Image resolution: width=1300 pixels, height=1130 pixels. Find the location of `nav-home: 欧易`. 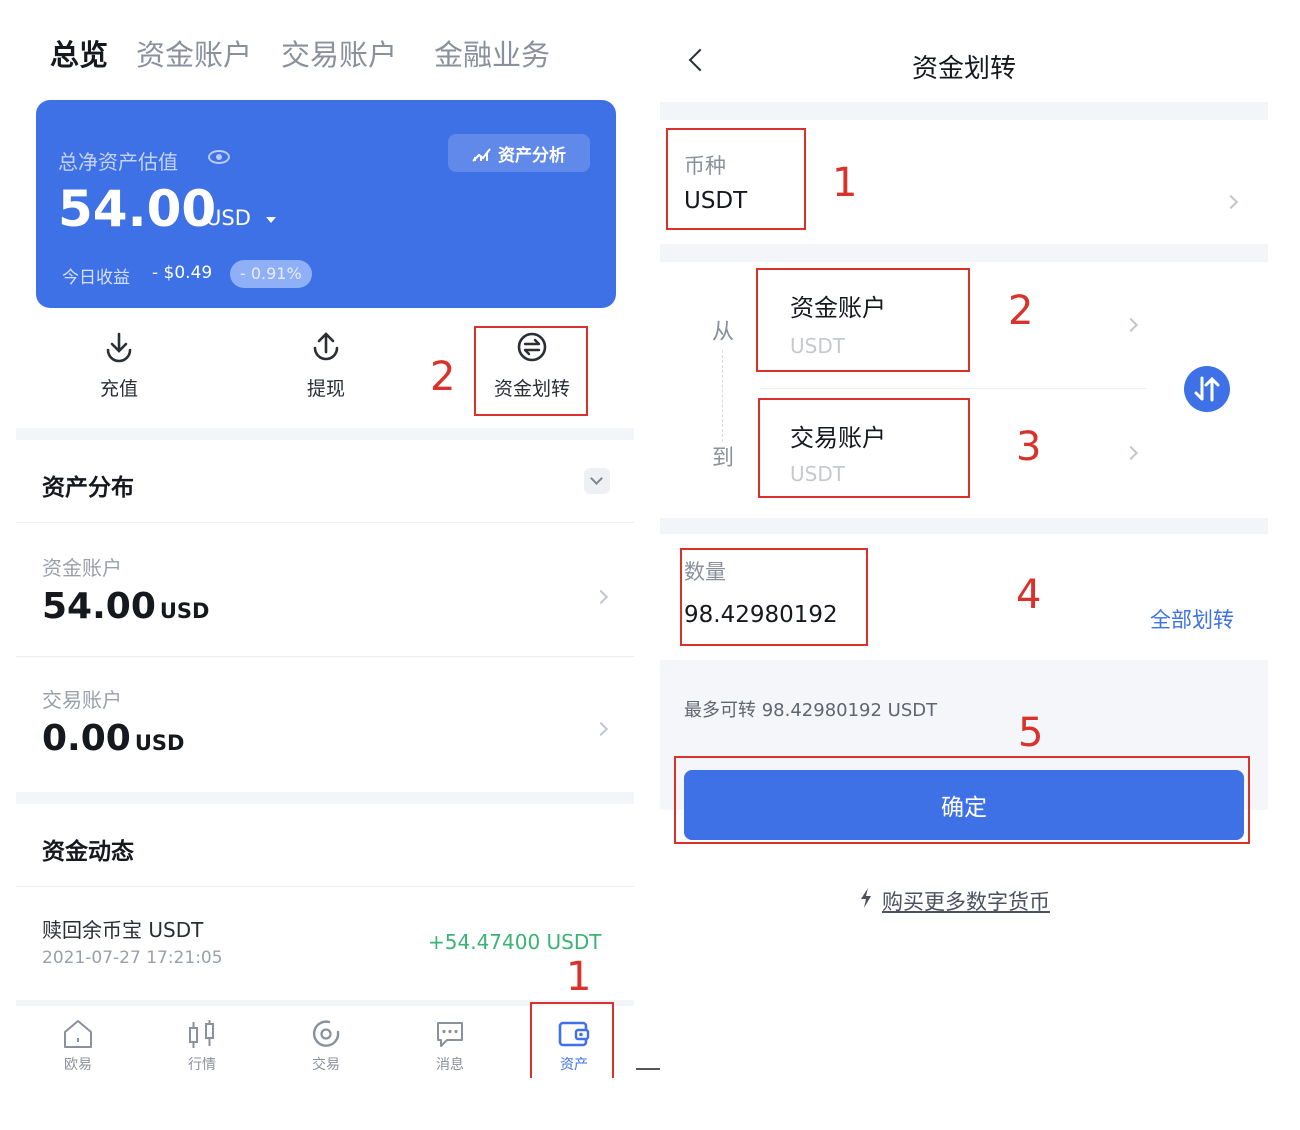

nav-home: 欧易 is located at coordinates (78, 1046).